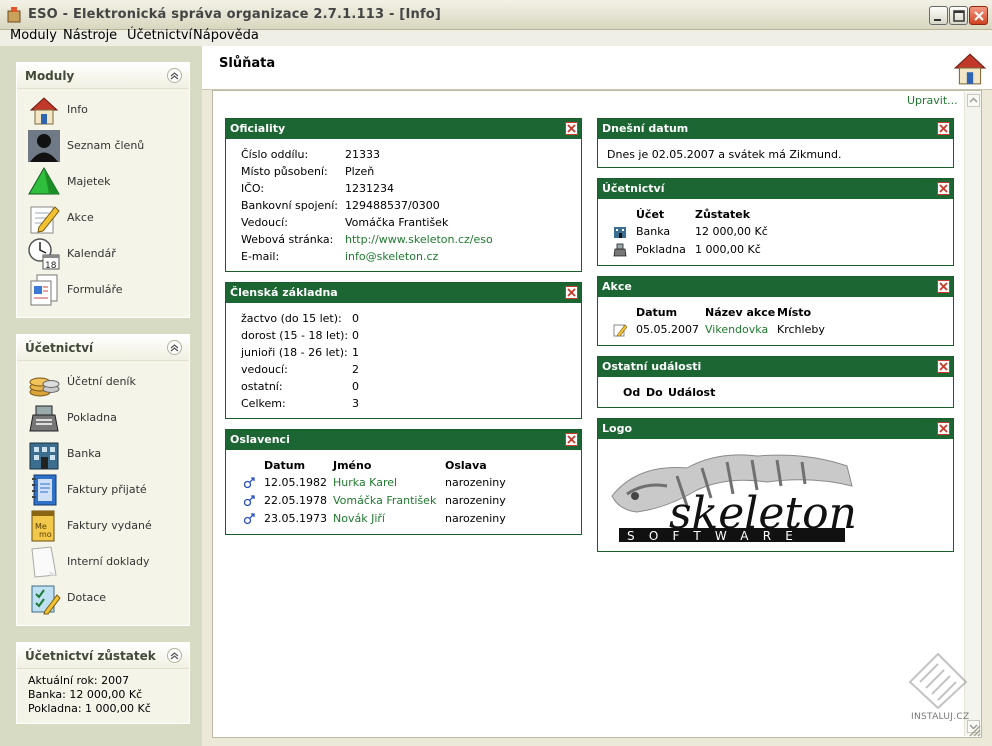 The width and height of the screenshot is (992, 746). What do you see at coordinates (365, 482) in the screenshot?
I see `birthday-name-link: Hurka Karel` at bounding box center [365, 482].